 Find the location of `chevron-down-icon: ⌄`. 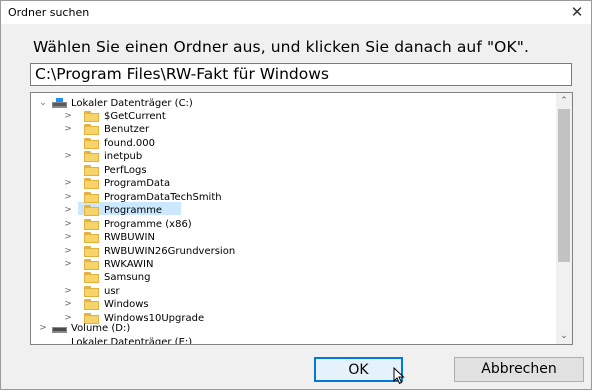

chevron-down-icon: ⌄ is located at coordinates (43, 103).